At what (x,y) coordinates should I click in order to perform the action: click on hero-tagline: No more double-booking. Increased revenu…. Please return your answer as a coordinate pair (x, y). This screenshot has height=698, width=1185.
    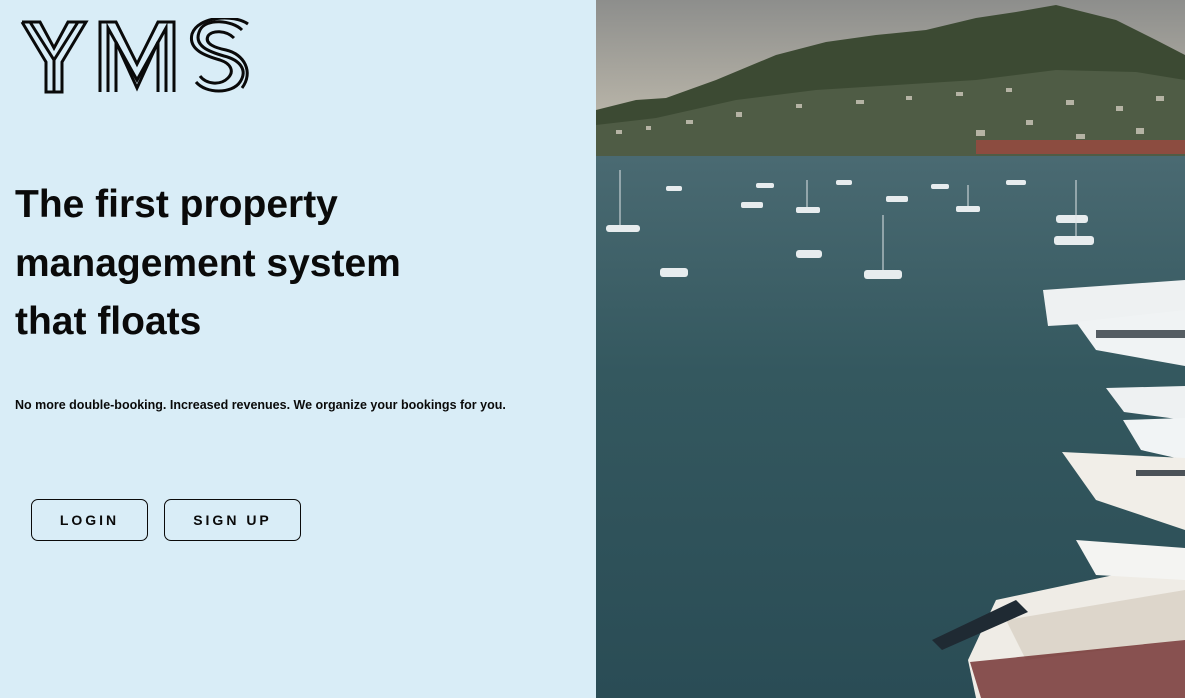
    Looking at the image, I should click on (260, 405).